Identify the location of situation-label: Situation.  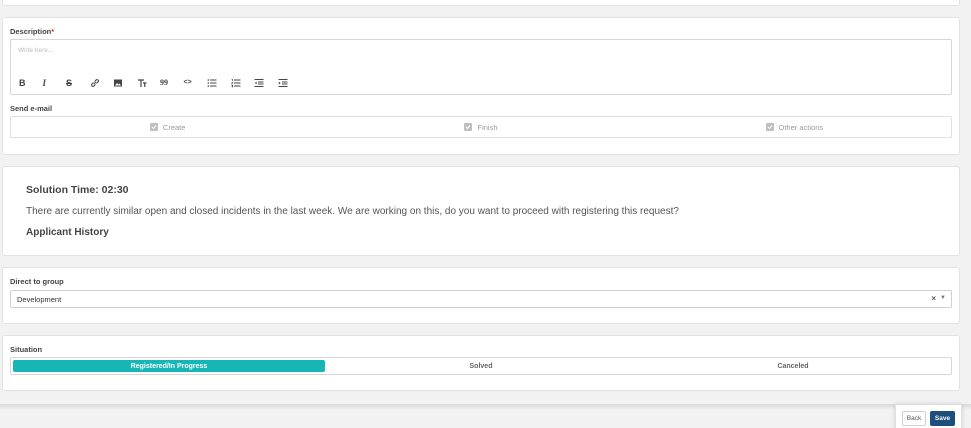
(26, 349).